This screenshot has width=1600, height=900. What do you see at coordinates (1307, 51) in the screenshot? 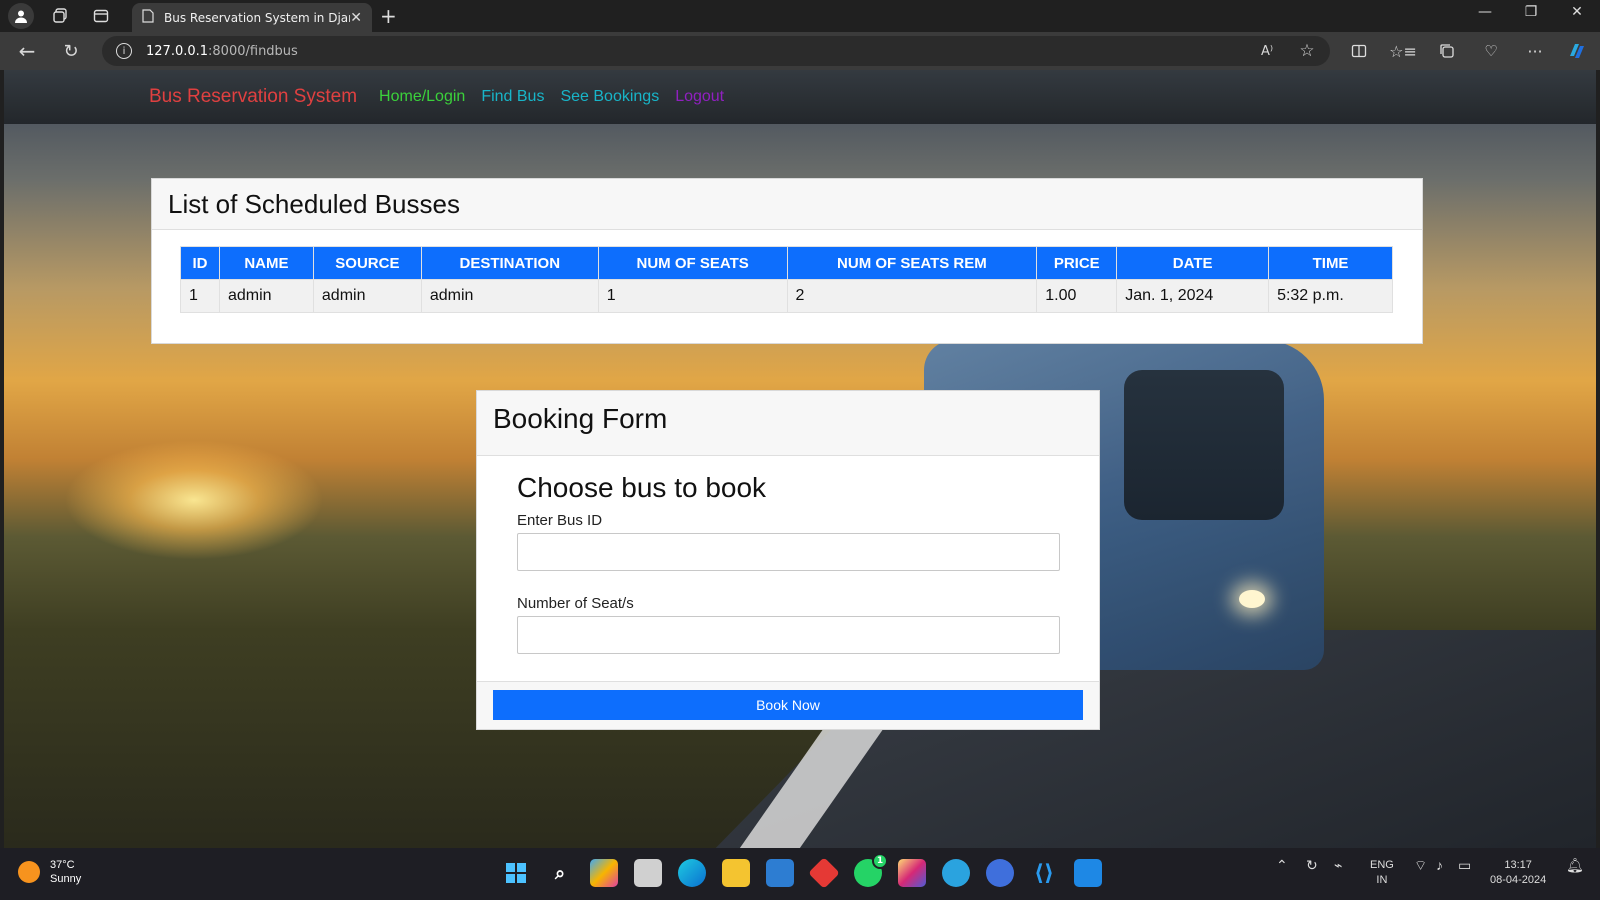
I see `favorite-star-icon: ☆` at bounding box center [1307, 51].